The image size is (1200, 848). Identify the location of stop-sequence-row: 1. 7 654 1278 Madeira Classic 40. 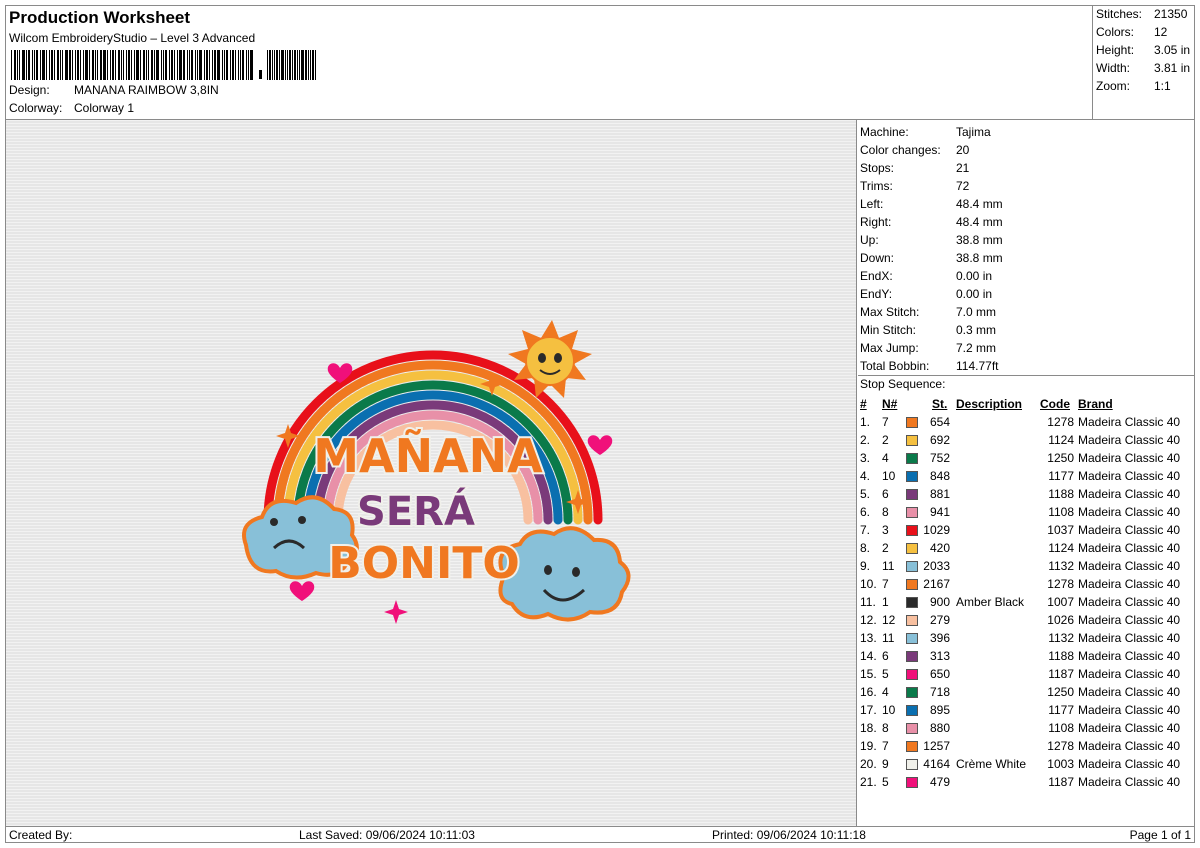
(1027, 422).